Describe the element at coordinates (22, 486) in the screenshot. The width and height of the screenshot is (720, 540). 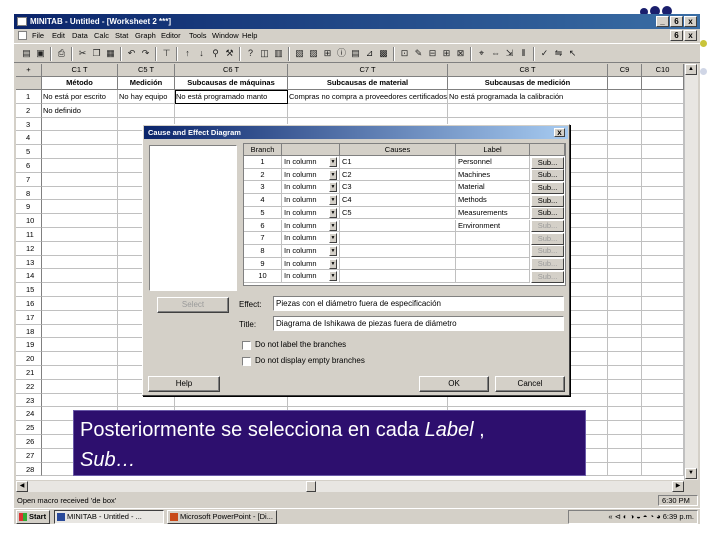
I see `scroll-left-icon: ◀` at that location.